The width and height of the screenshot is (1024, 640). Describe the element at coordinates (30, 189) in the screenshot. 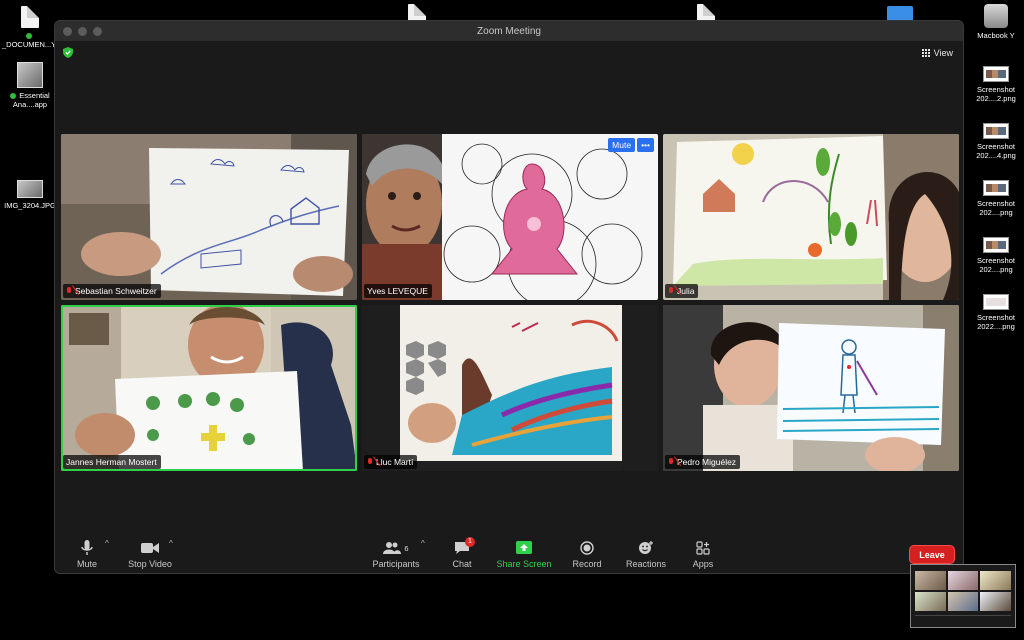

I see `image-file-icon` at that location.